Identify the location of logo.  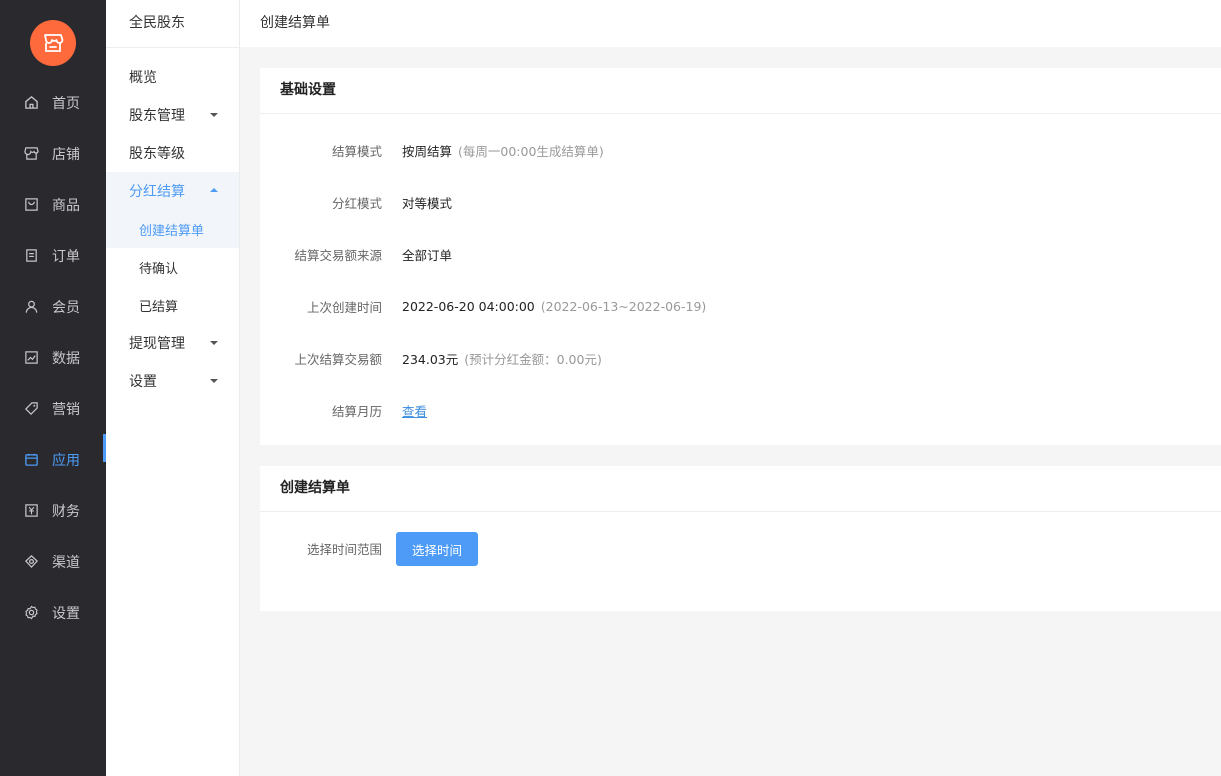
(53, 43).